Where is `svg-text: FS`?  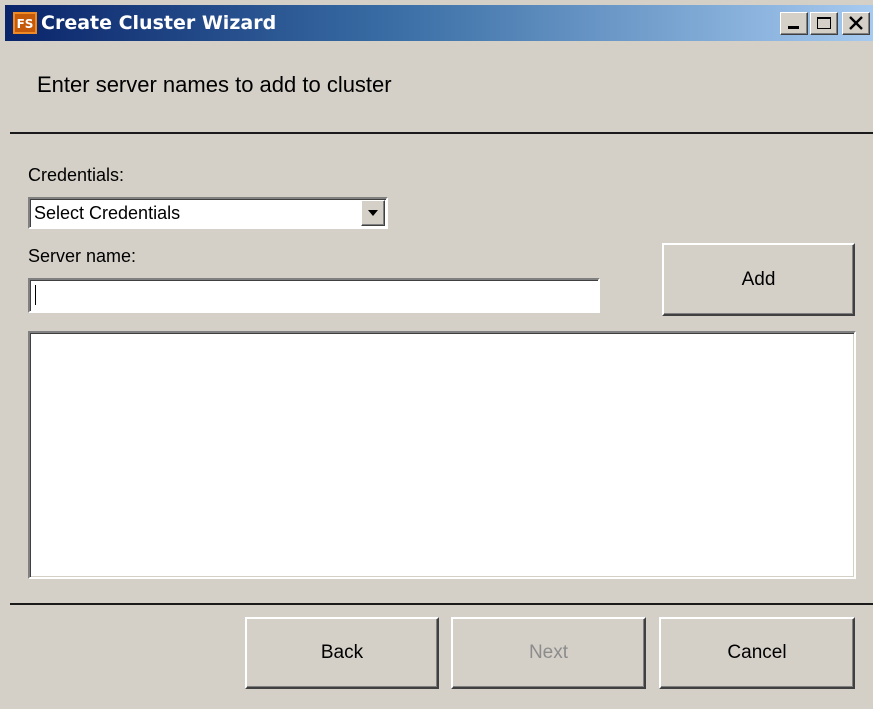 svg-text: FS is located at coordinates (25, 24).